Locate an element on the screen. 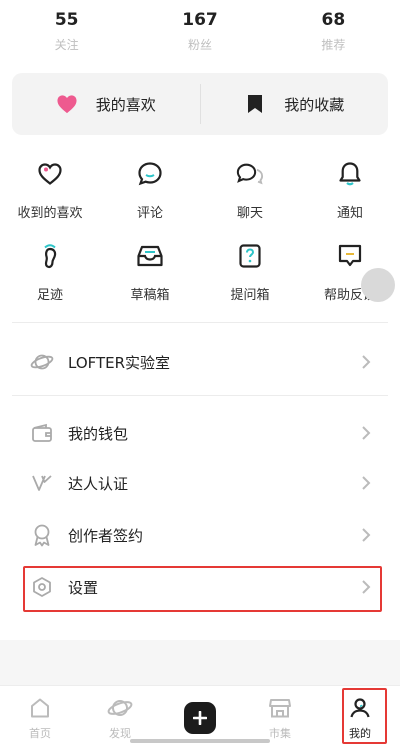 This screenshot has height=747, width=400. grid-drafts: 草稿箱 is located at coordinates (150, 283).